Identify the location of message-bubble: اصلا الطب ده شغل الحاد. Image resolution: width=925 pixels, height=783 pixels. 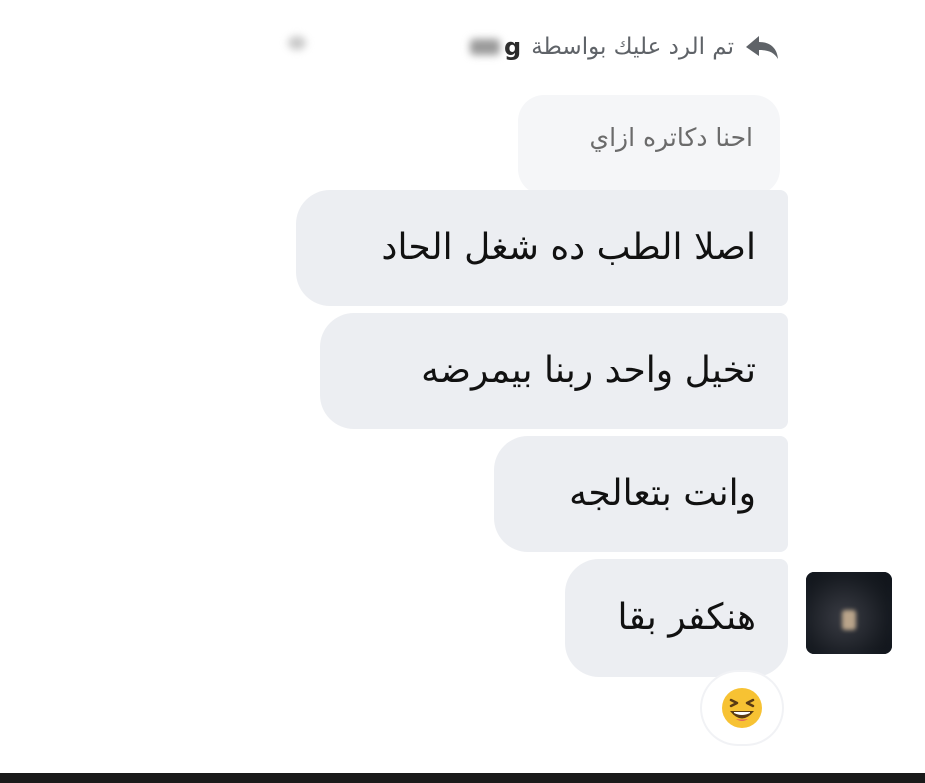
(542, 248).